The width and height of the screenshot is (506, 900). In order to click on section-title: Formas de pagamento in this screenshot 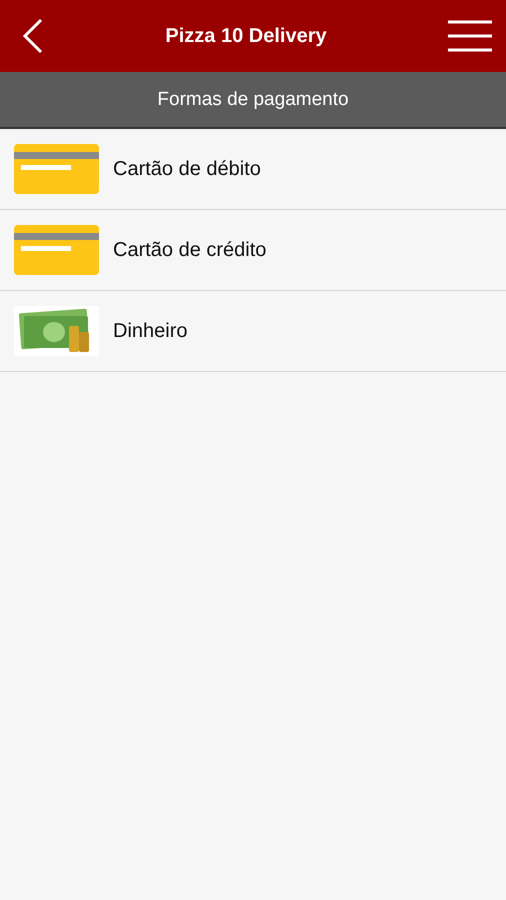, I will do `click(253, 99)`.